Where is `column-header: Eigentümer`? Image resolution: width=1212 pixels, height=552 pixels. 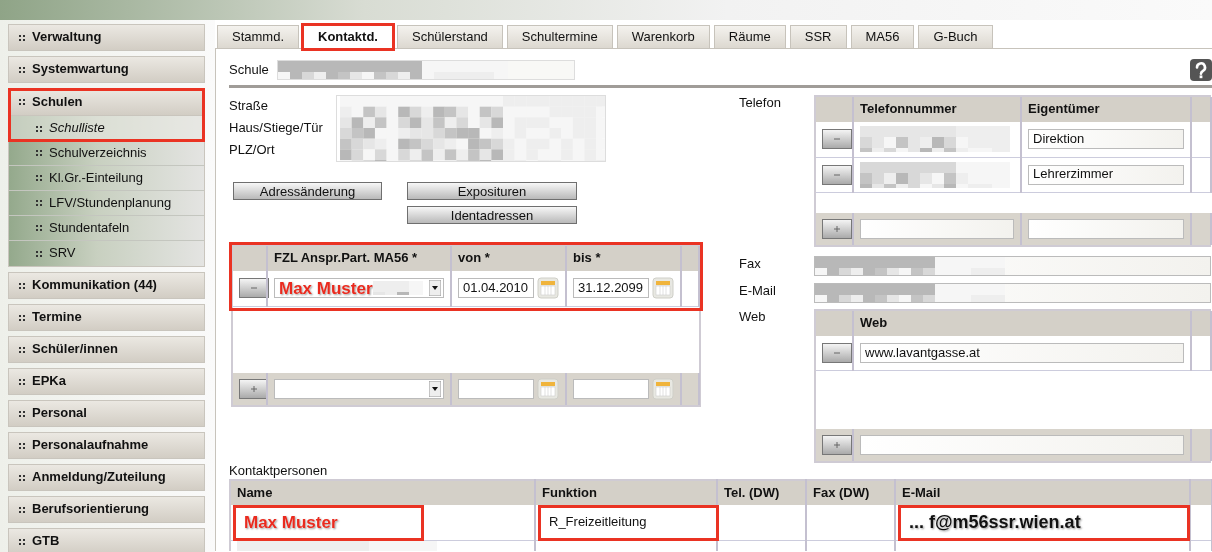 column-header: Eigentümer is located at coordinates (1106, 109).